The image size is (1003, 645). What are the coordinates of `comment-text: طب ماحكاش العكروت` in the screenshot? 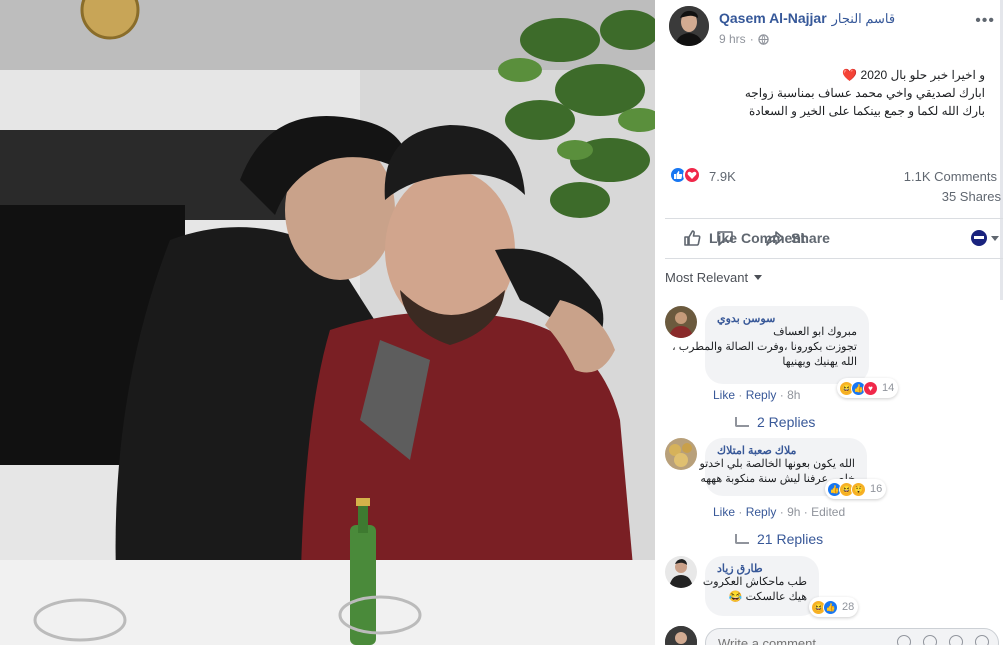 It's located at (754, 582).